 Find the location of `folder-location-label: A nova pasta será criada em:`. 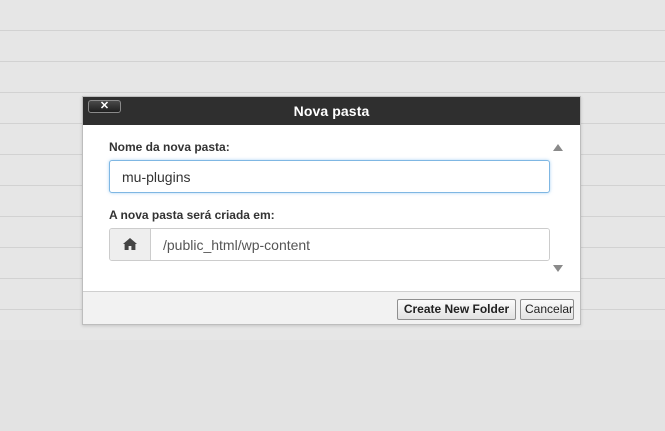

folder-location-label: A nova pasta será criada em: is located at coordinates (192, 215).